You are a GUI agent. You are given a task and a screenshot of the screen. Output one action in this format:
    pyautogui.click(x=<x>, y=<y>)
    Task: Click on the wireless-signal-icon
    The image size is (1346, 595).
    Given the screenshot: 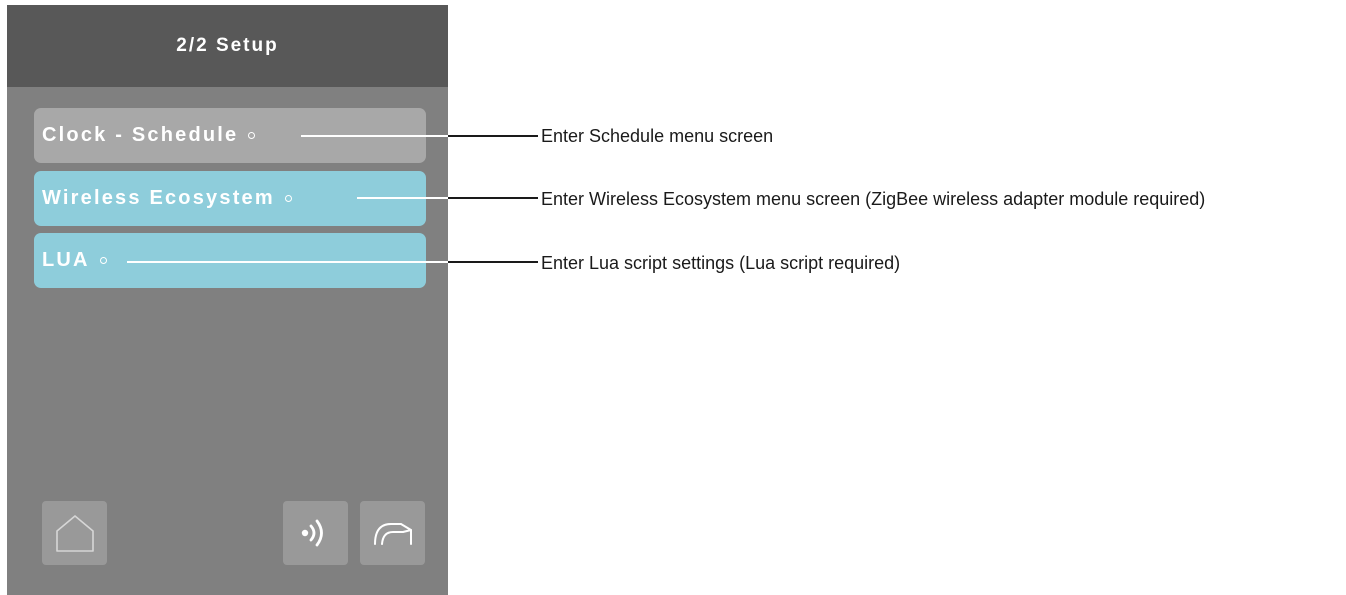 What is the action you would take?
    pyautogui.click(x=312, y=533)
    